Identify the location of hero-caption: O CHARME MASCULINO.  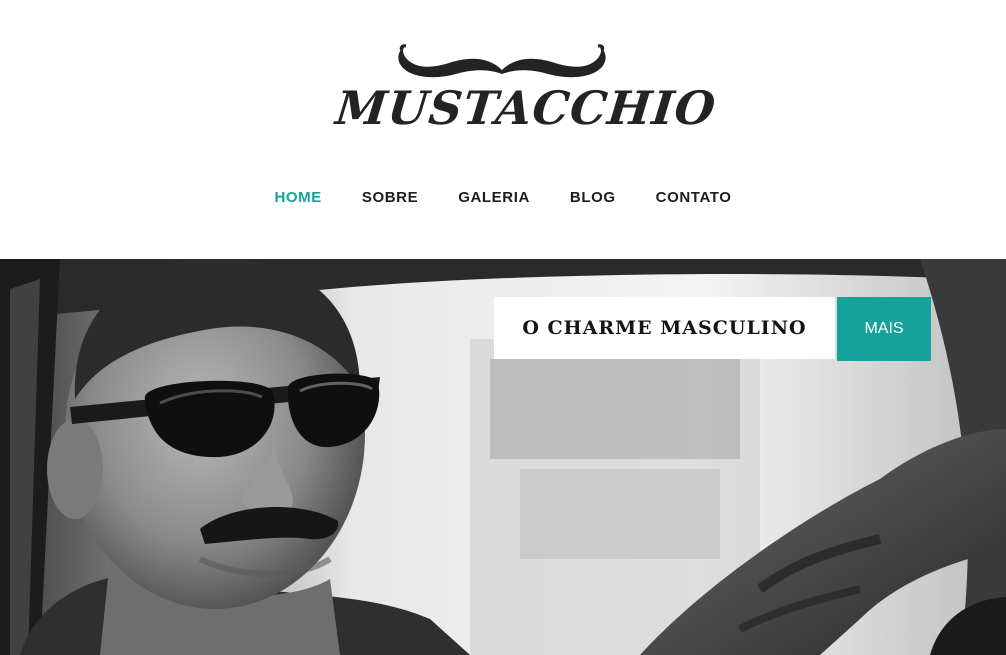
(664, 328).